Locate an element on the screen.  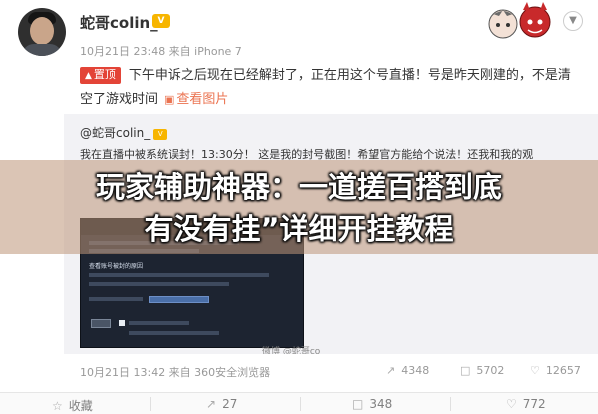
repost-author: @蛇哥colin_ V is located at coordinates (124, 132).